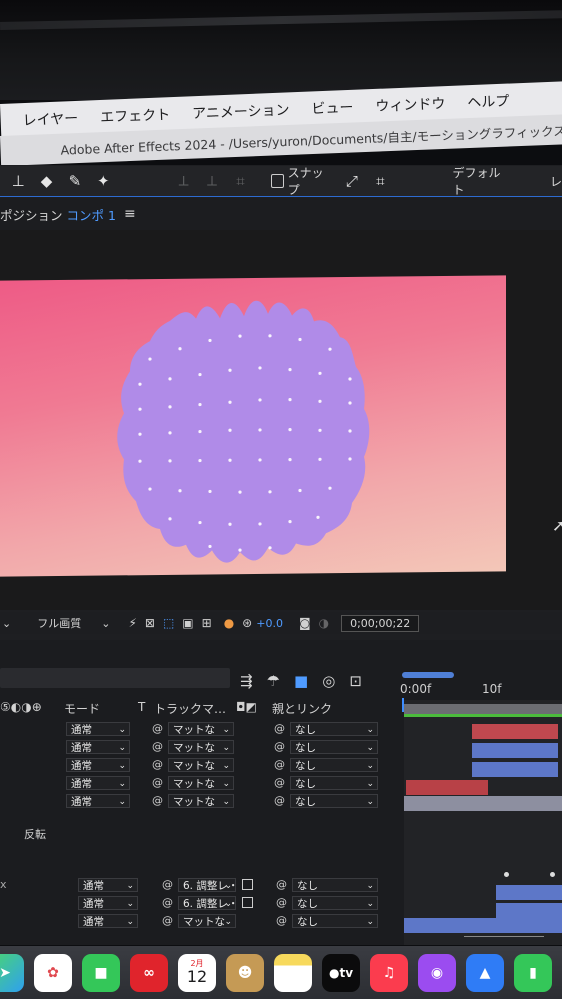  What do you see at coordinates (352, 181) in the screenshot?
I see `expand-icon: ⤢` at bounding box center [352, 181].